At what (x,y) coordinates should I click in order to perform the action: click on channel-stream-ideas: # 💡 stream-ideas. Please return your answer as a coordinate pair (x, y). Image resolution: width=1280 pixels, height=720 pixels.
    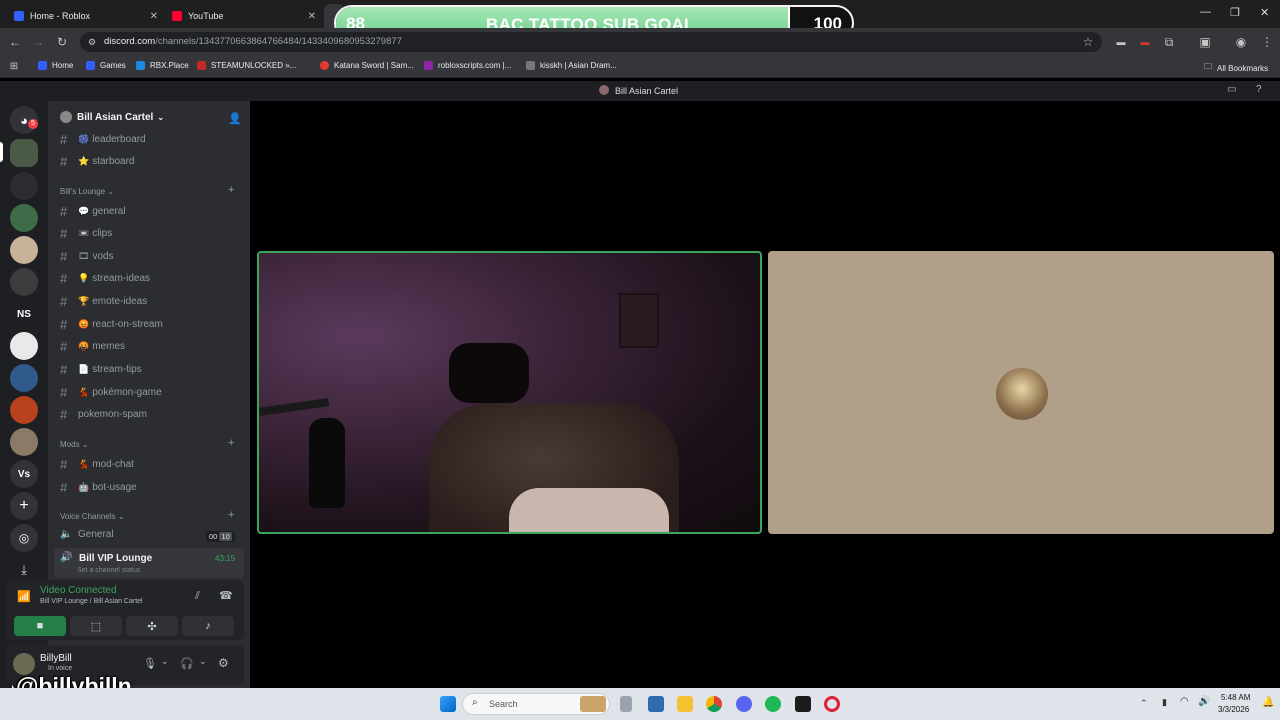
    Looking at the image, I should click on (105, 278).